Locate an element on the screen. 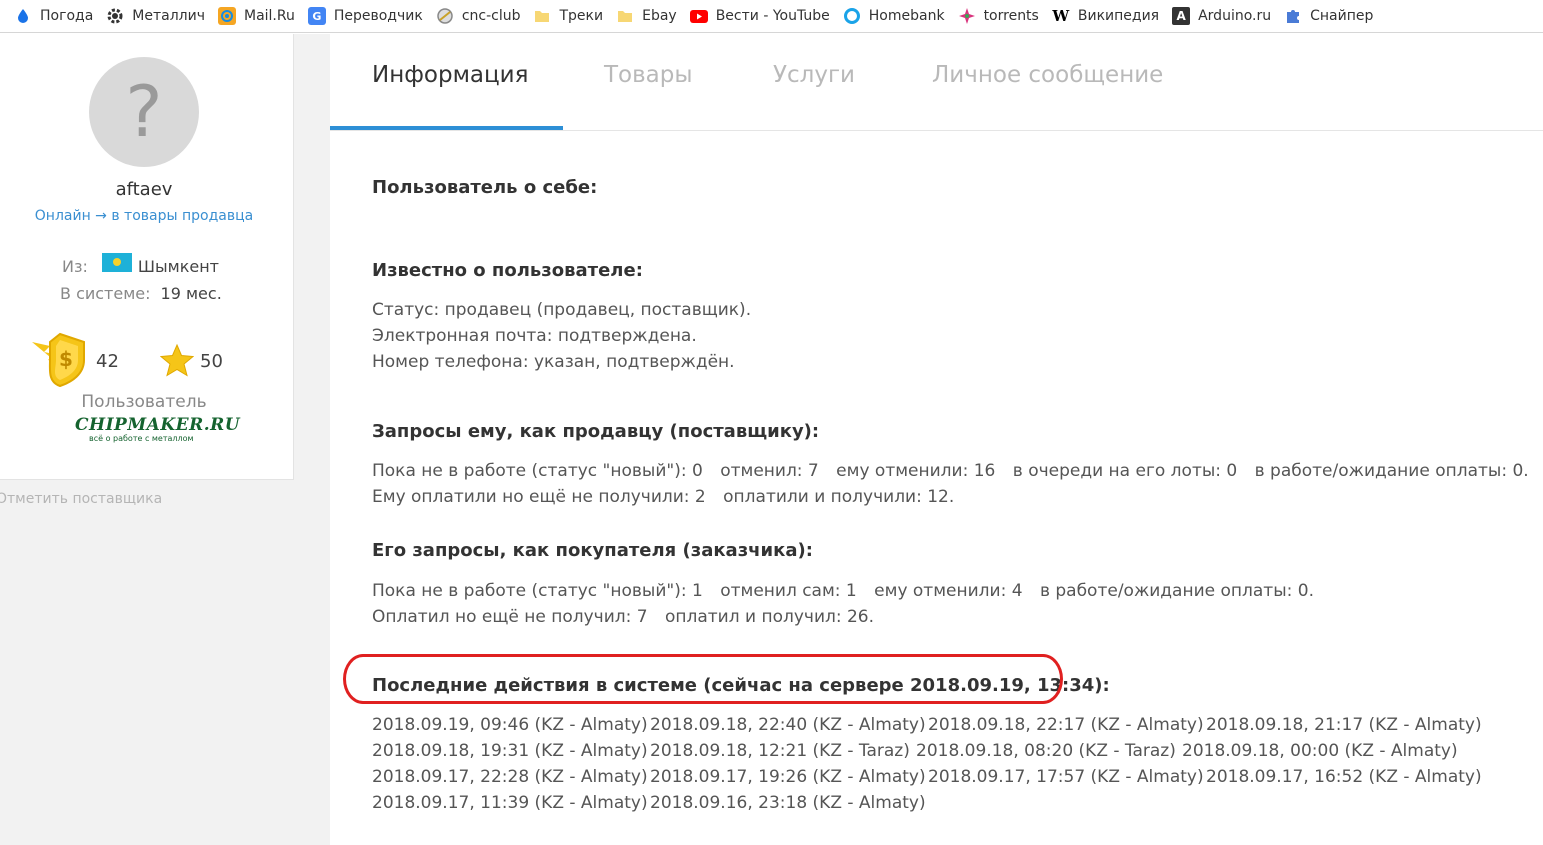 The width and height of the screenshot is (1543, 845). activity-entry: 2018.09.18, 00:00 (KZ - Almaty) is located at coordinates (1320, 751).